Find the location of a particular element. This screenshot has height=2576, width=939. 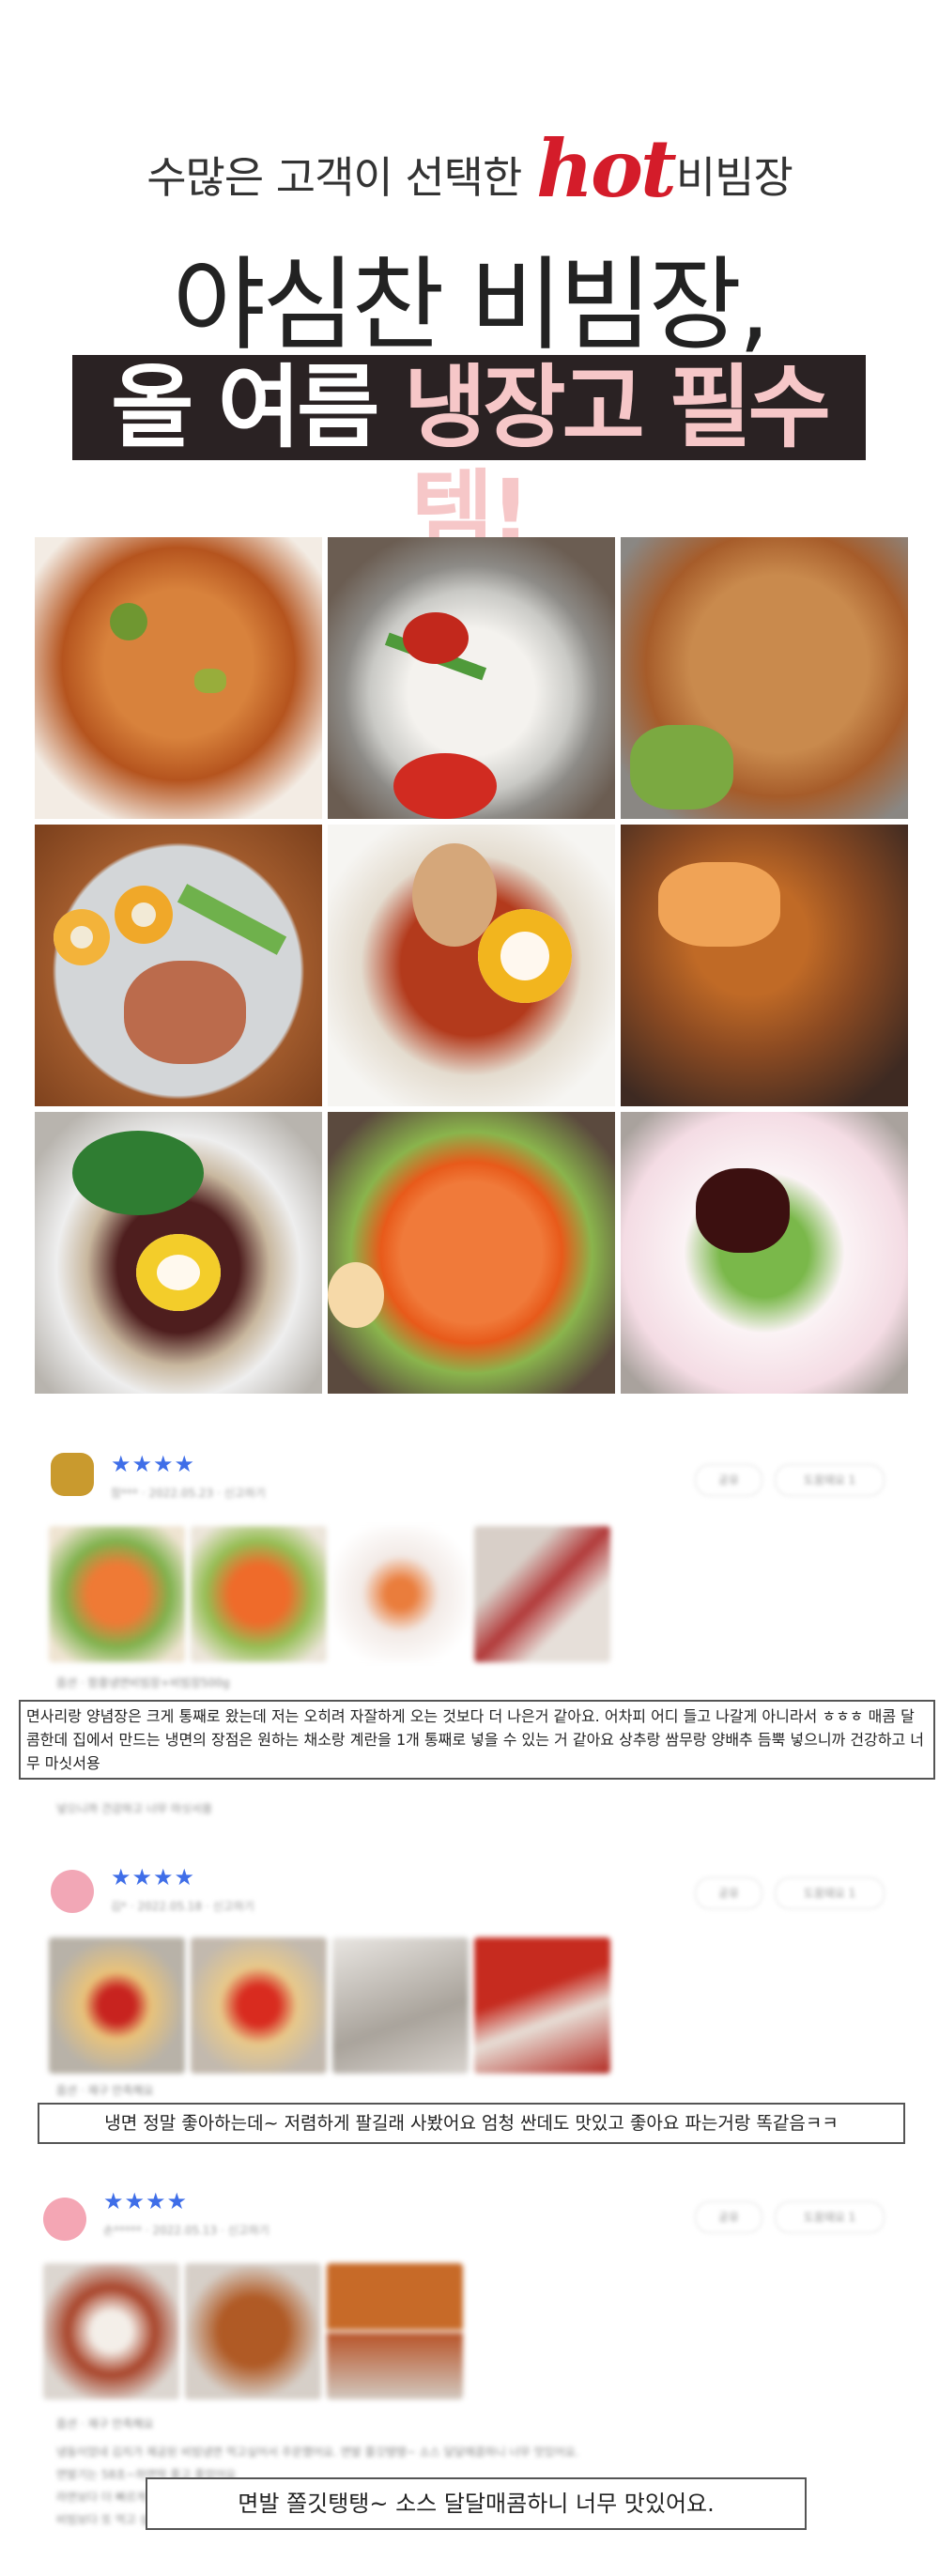

review-meta: 손***** · 2022.05.13 · 신고하기 is located at coordinates (186, 2230).